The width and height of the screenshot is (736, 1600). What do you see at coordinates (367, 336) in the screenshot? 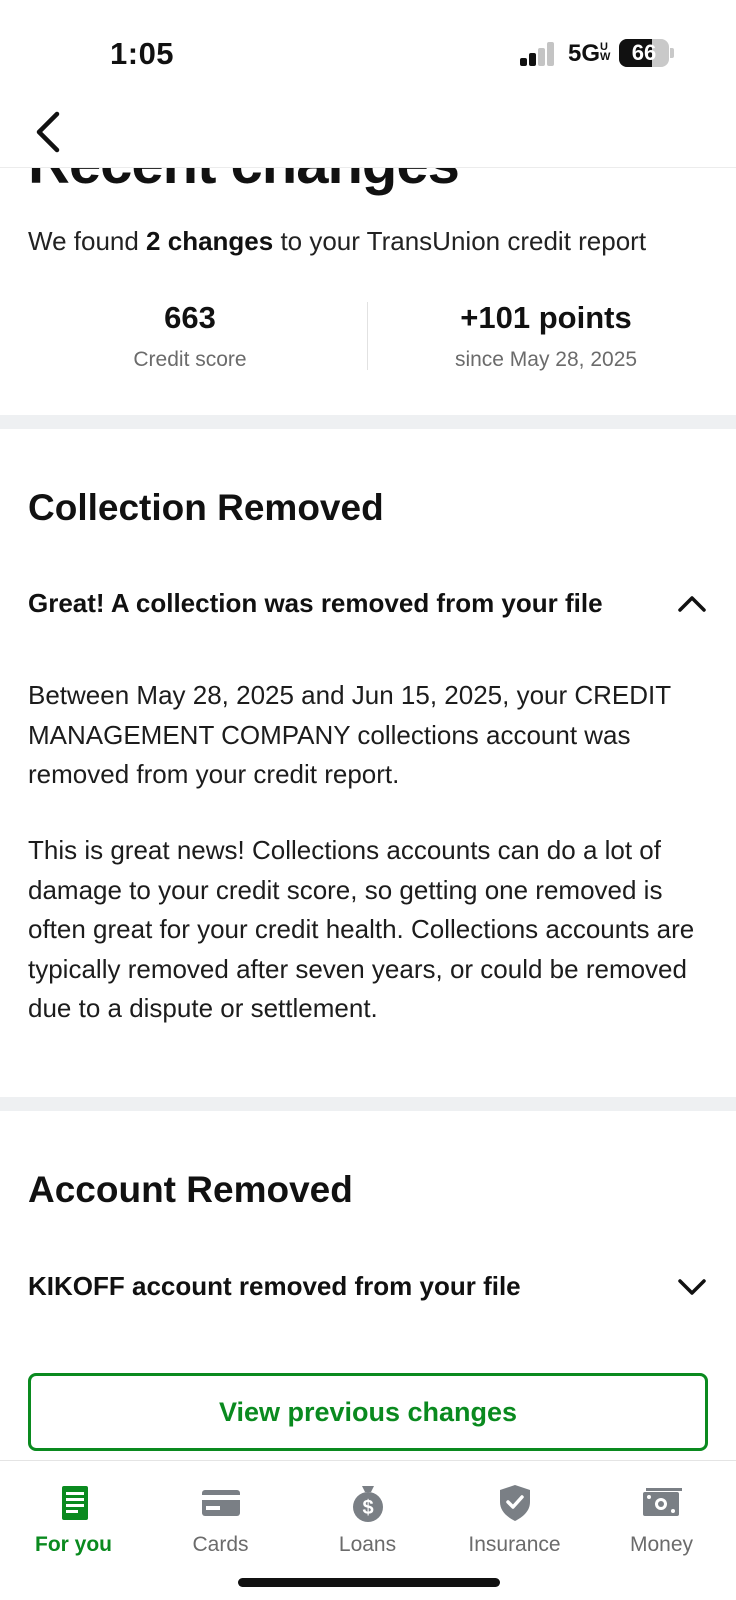
I see `stat-divider` at bounding box center [367, 336].